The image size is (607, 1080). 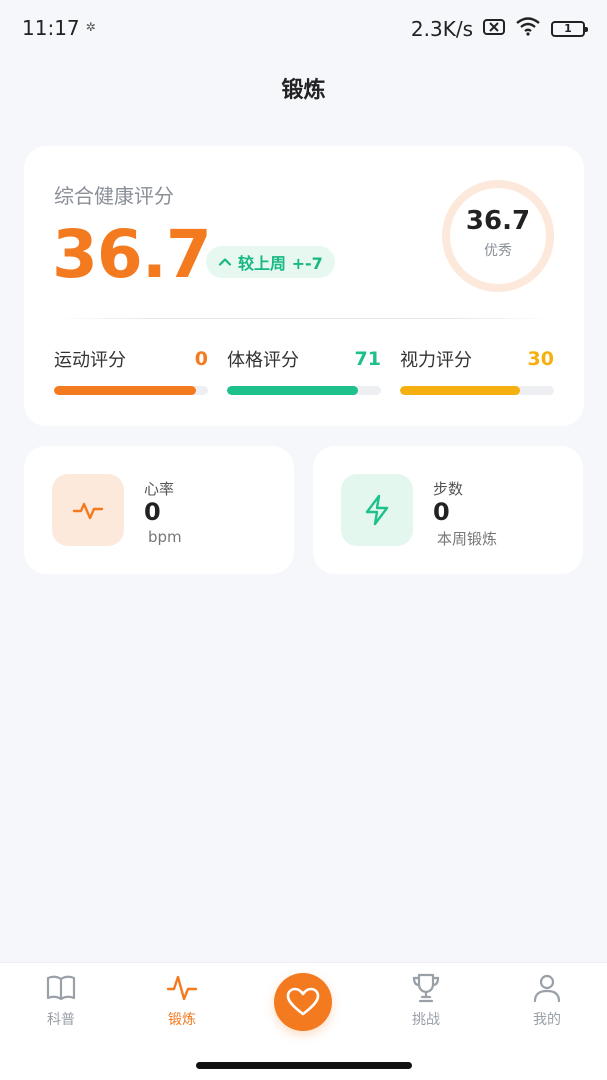 I want to click on metric-unit: bpm, so click(x=165, y=537).